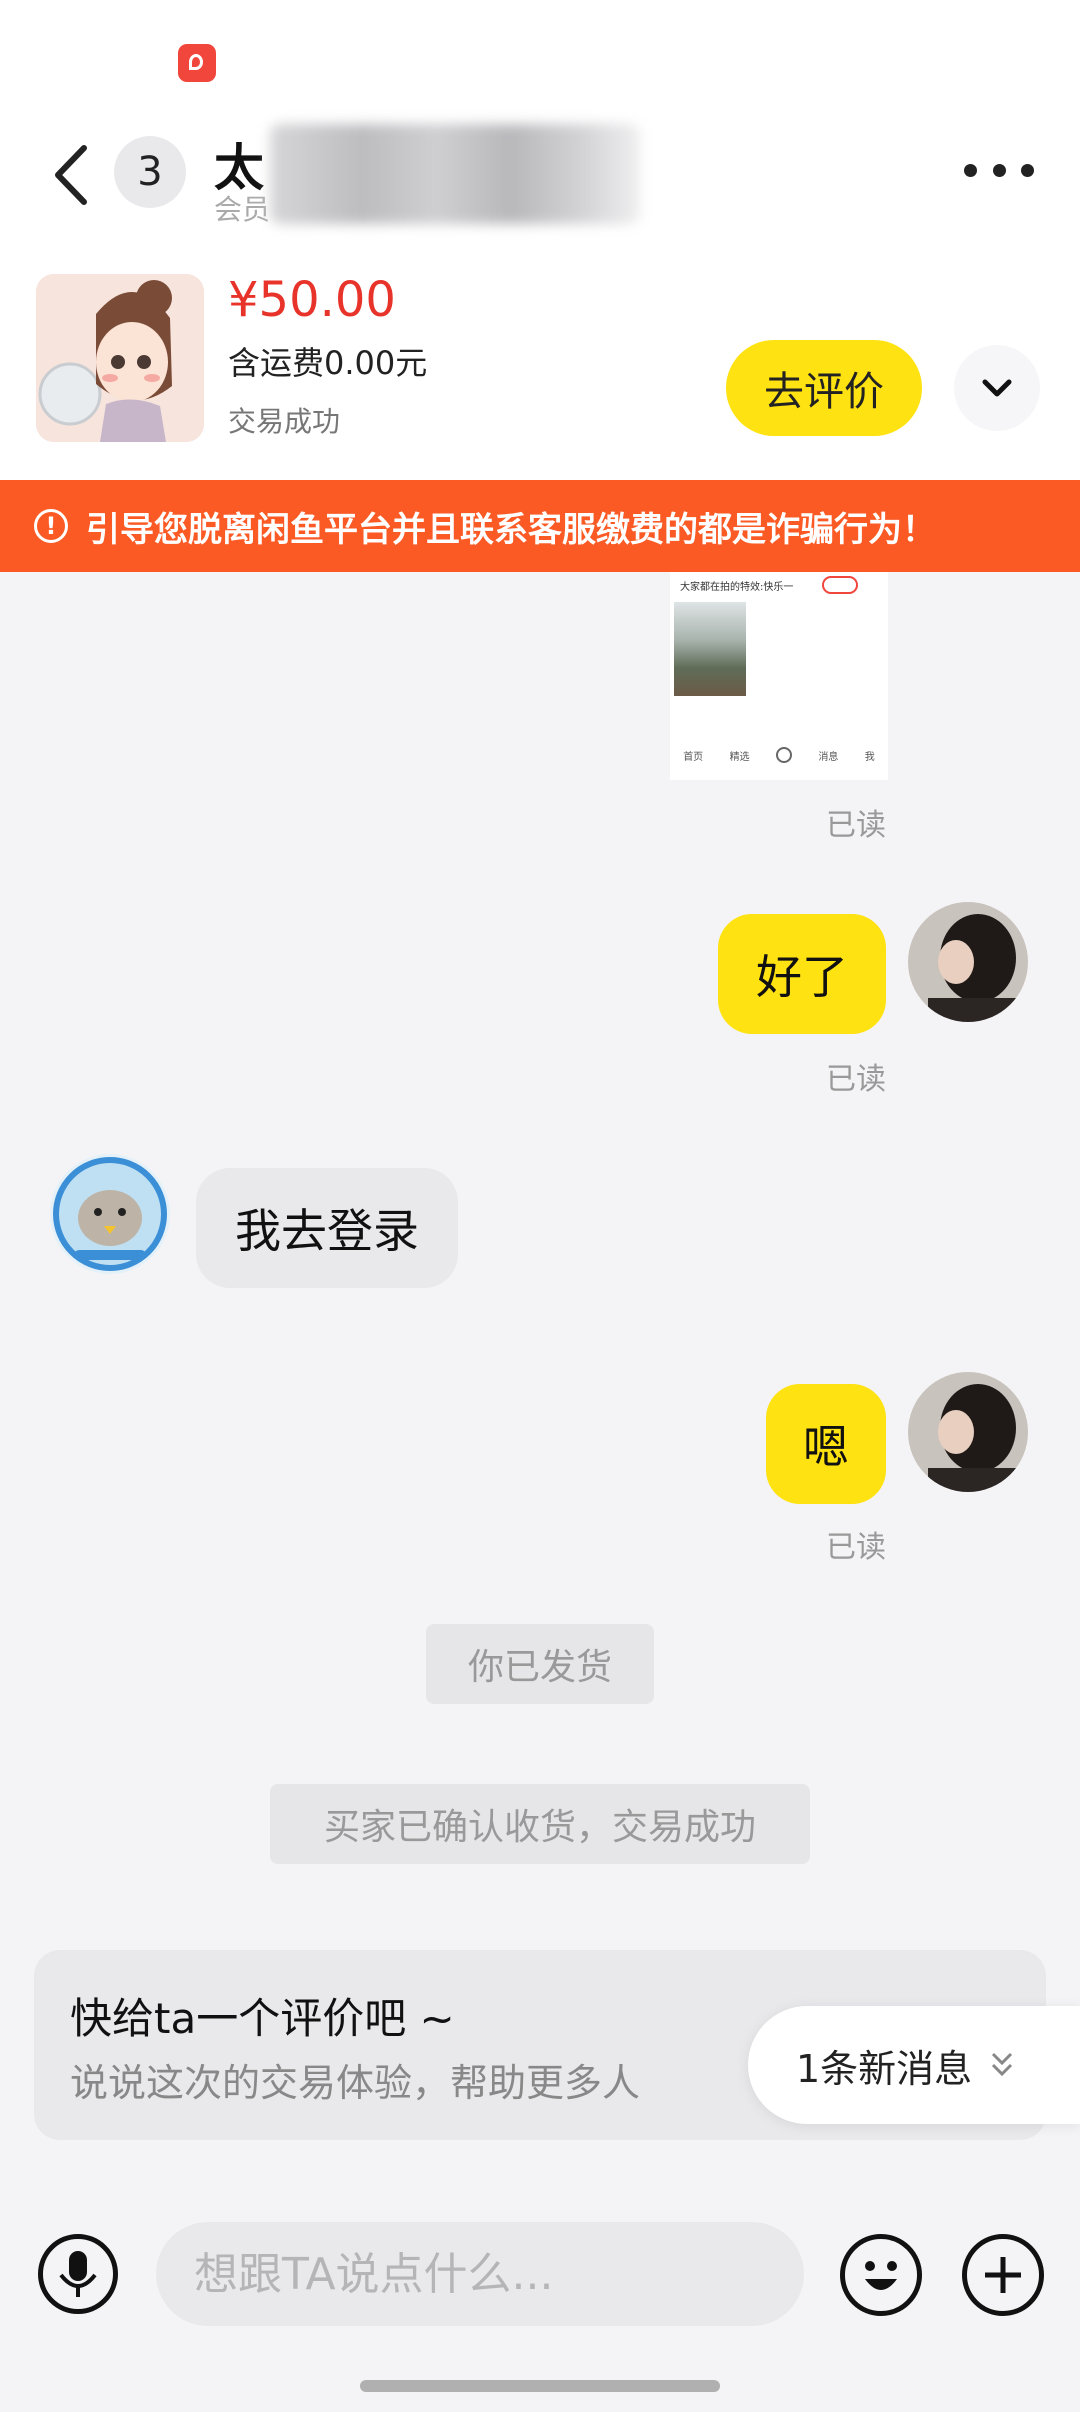 The image size is (1080, 2412). What do you see at coordinates (540, 1664) in the screenshot?
I see `system-note-shipped: 你已发货` at bounding box center [540, 1664].